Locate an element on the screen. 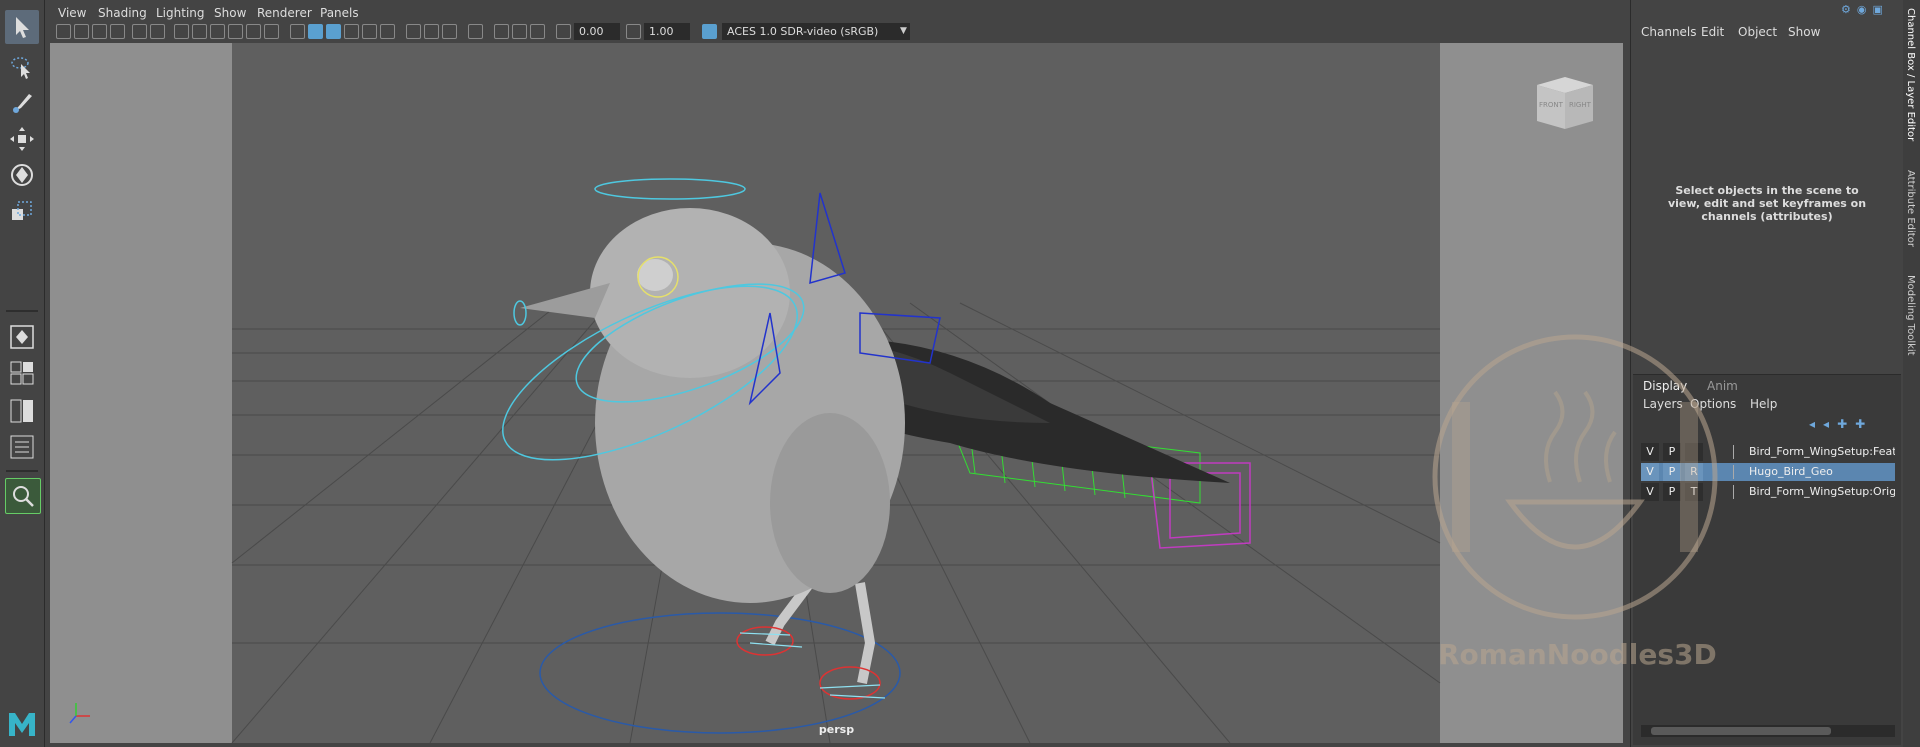 This screenshot has height=747, width=1920. new-layer-from-selection-icon: ✚ is located at coordinates (1860, 424).